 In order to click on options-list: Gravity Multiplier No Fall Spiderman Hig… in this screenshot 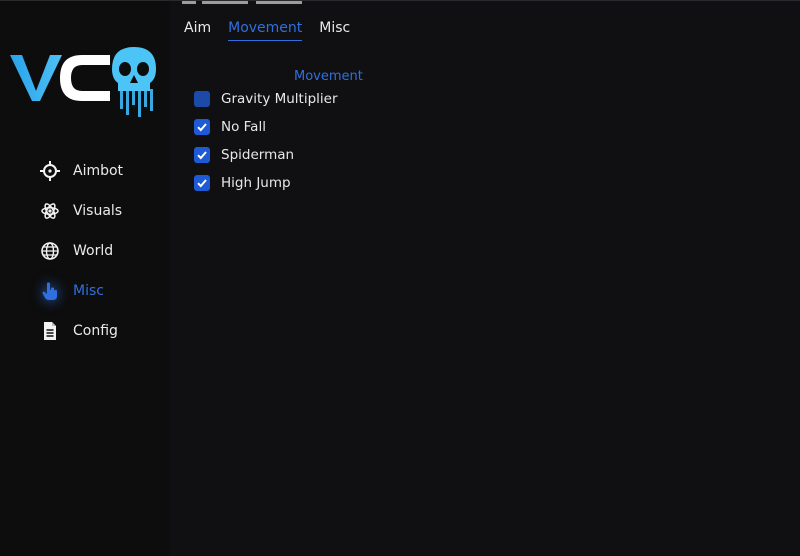, I will do `click(266, 141)`.